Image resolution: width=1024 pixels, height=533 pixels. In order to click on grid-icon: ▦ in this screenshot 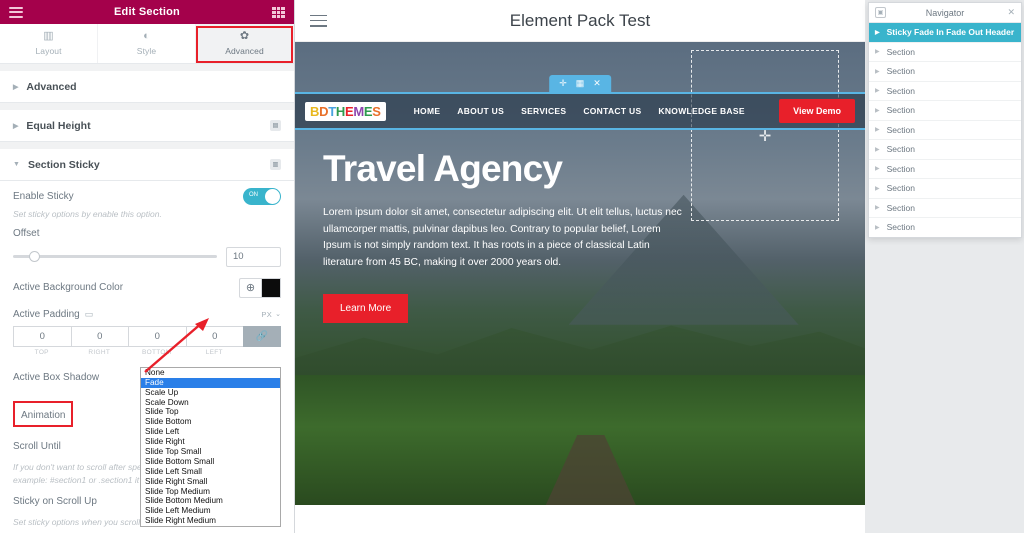, I will do `click(580, 83)`.